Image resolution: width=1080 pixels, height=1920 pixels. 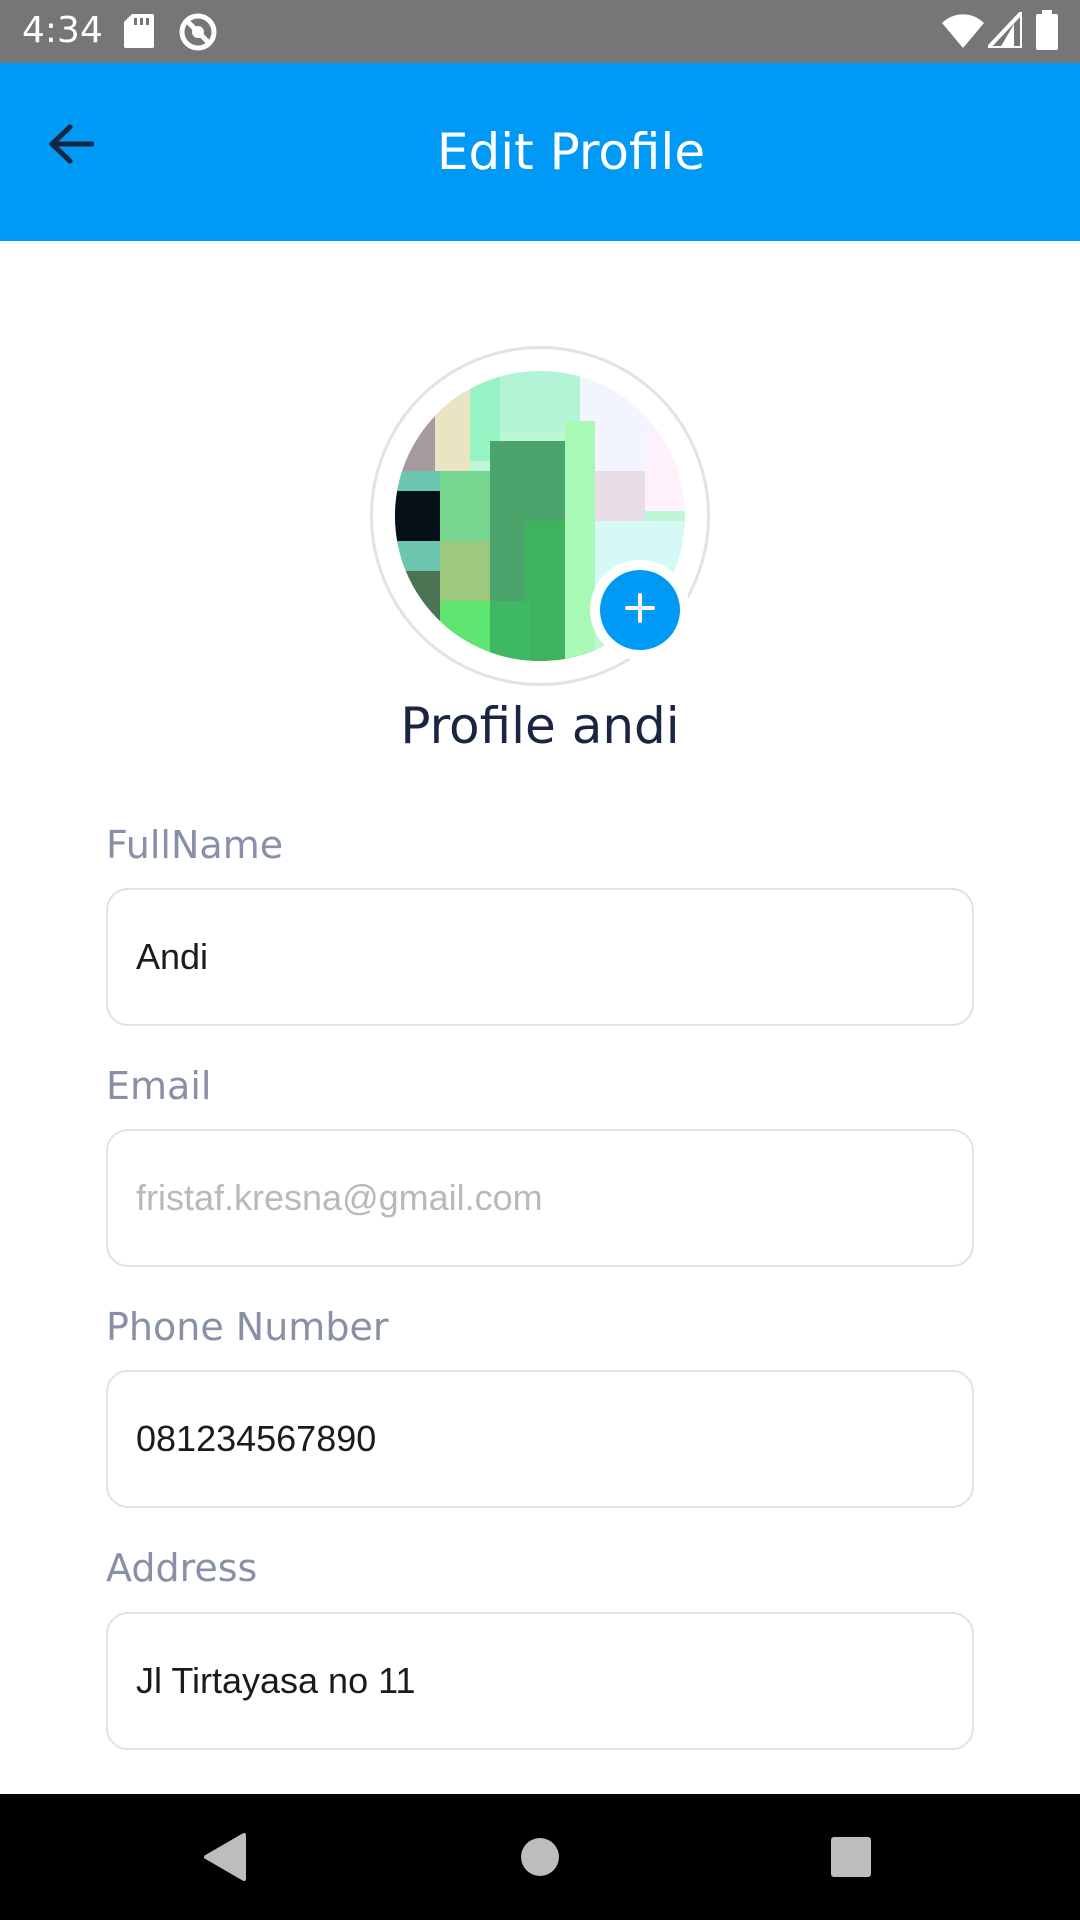 I want to click on sync-disabled-icon, so click(x=198, y=34).